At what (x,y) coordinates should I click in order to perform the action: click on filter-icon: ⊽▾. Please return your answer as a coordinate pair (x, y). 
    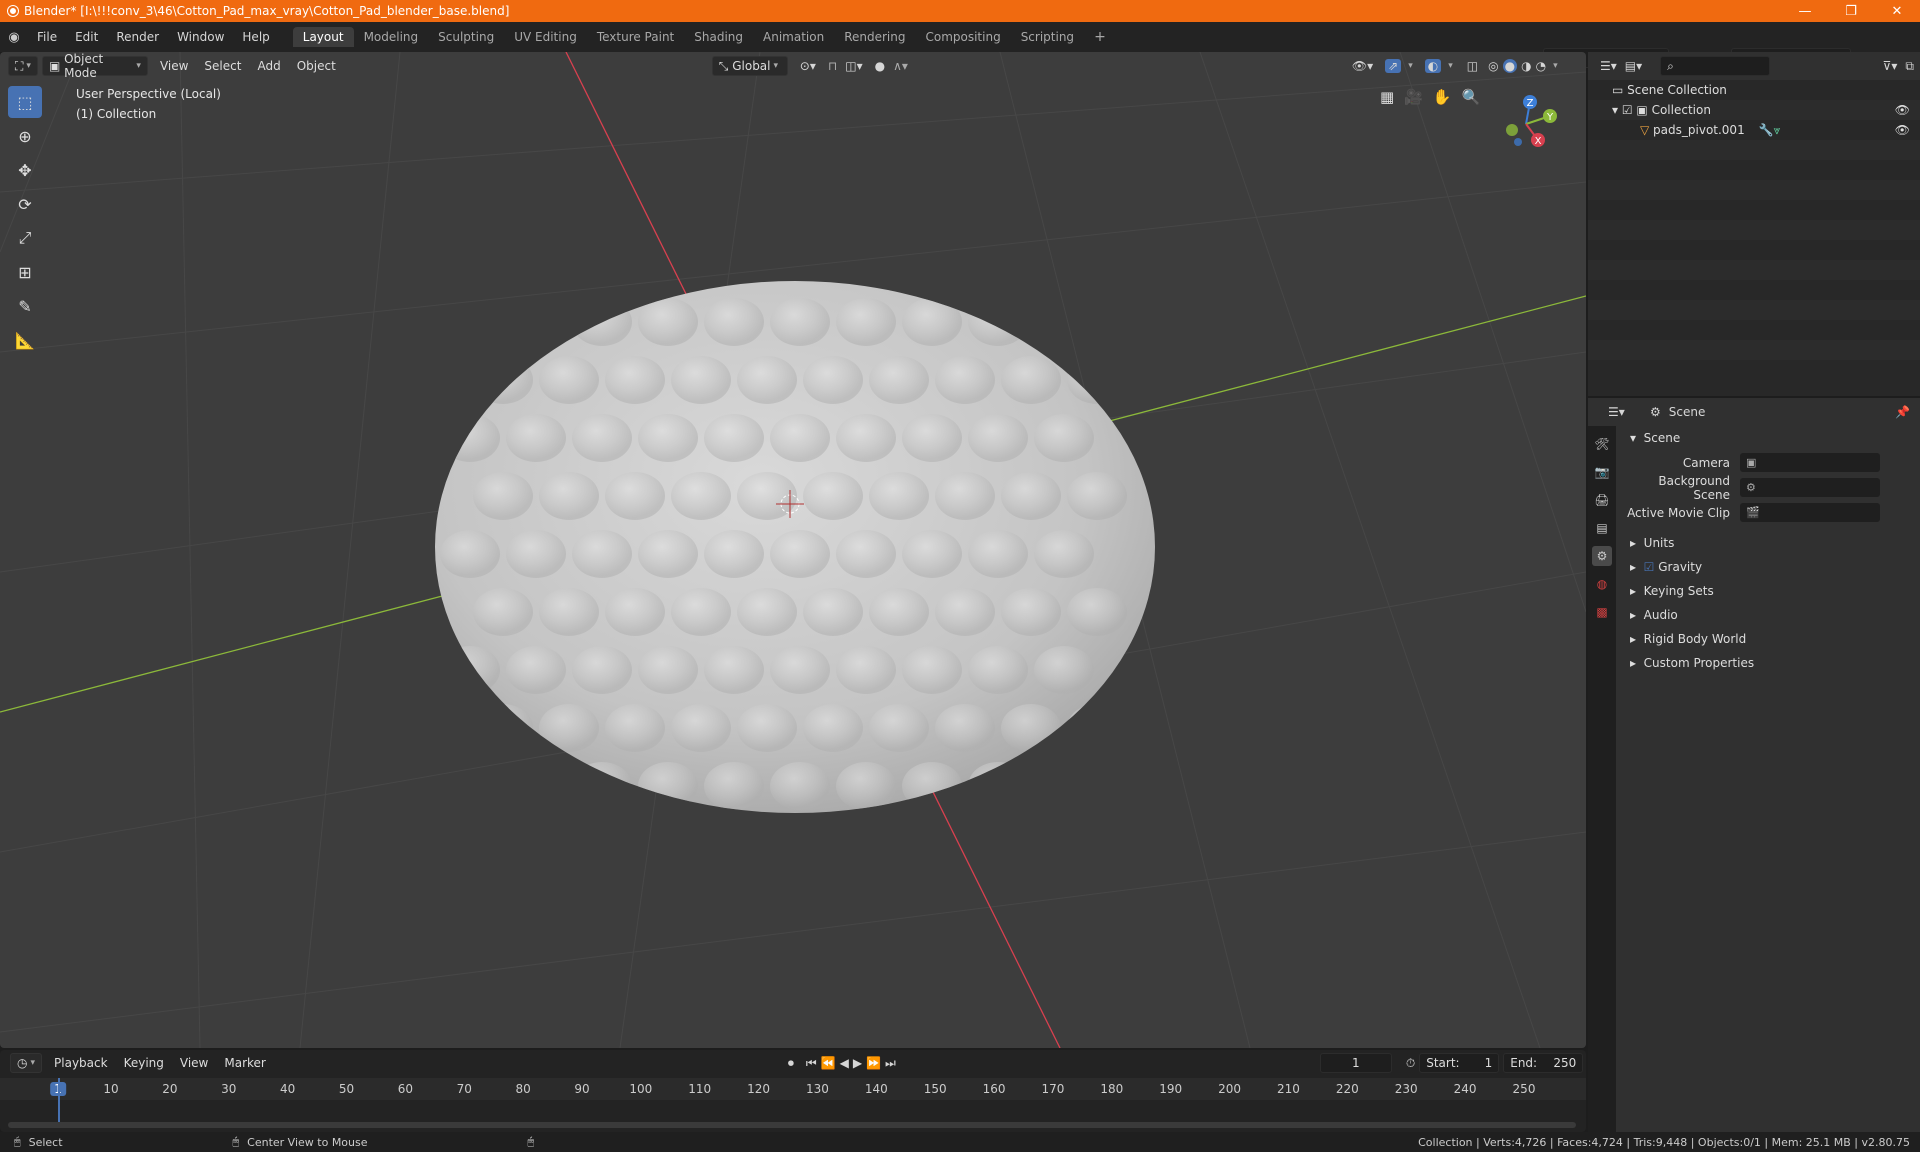
    Looking at the image, I should click on (1890, 66).